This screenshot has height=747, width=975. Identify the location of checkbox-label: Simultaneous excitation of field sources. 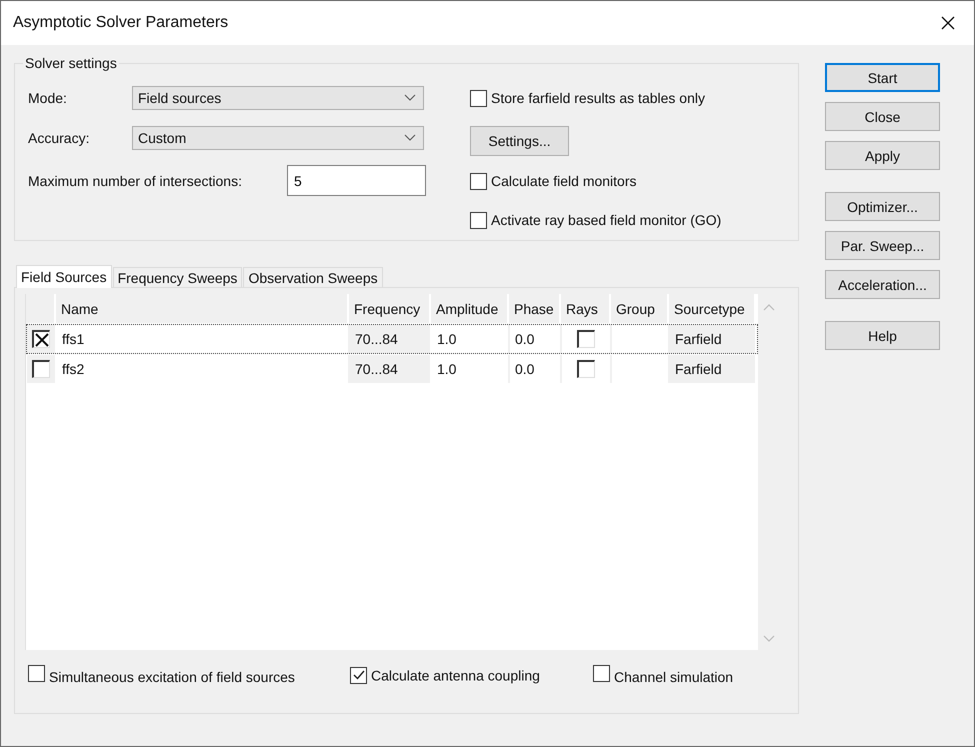
(172, 677).